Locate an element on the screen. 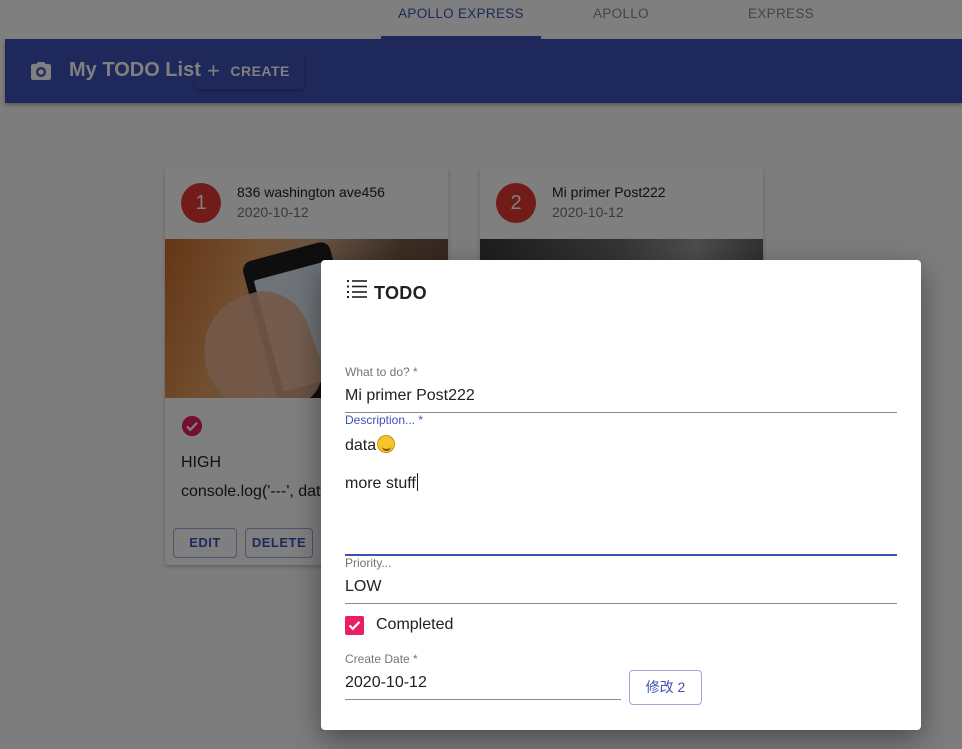  what-to-do-underline is located at coordinates (621, 412).